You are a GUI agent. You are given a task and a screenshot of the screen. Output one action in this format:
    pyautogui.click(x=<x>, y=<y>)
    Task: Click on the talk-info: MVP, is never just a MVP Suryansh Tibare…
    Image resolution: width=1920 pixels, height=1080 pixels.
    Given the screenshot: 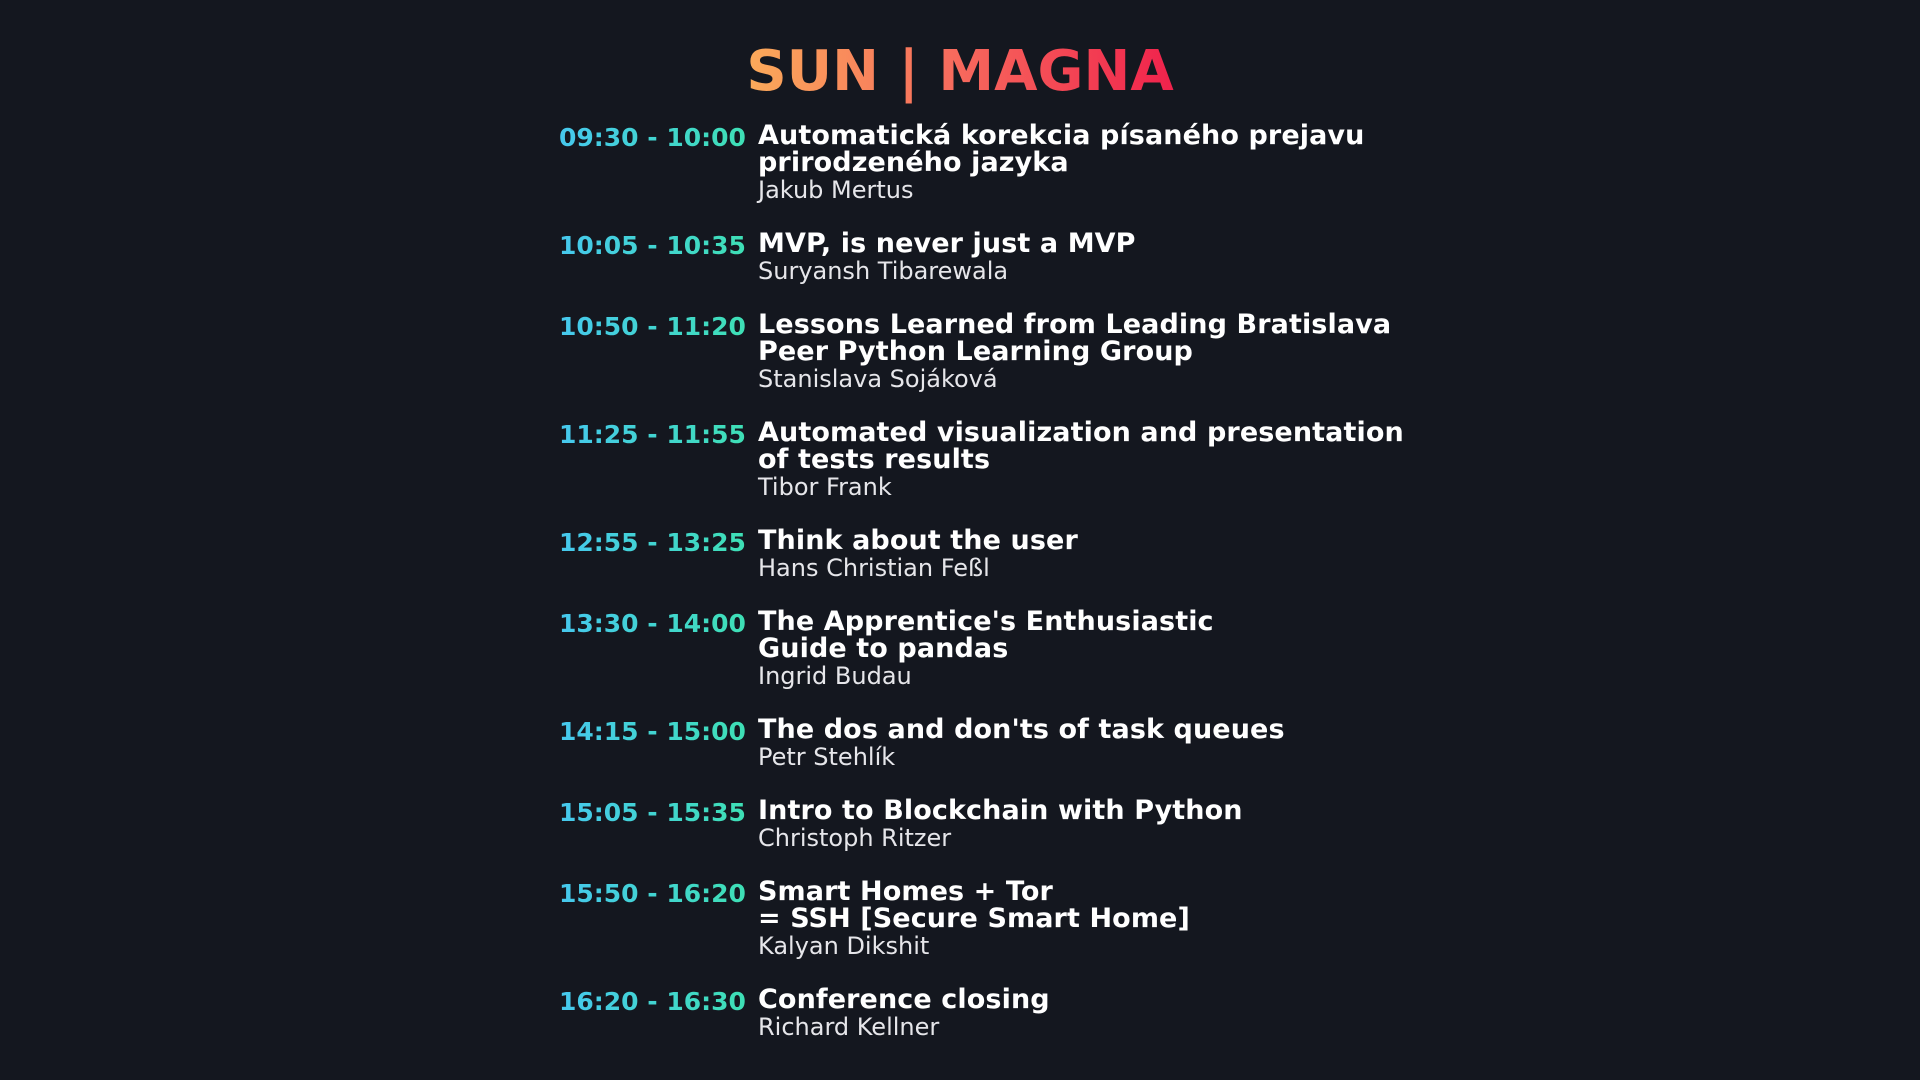 What is the action you would take?
    pyautogui.click(x=1068, y=257)
    